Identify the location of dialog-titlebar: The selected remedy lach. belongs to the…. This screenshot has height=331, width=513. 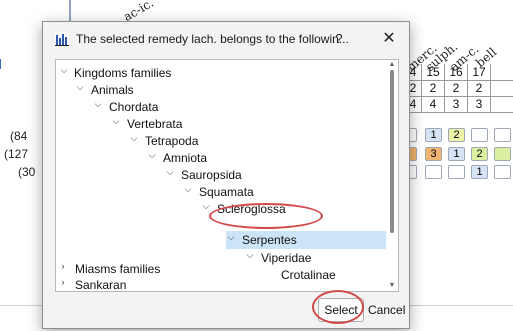
(226, 39).